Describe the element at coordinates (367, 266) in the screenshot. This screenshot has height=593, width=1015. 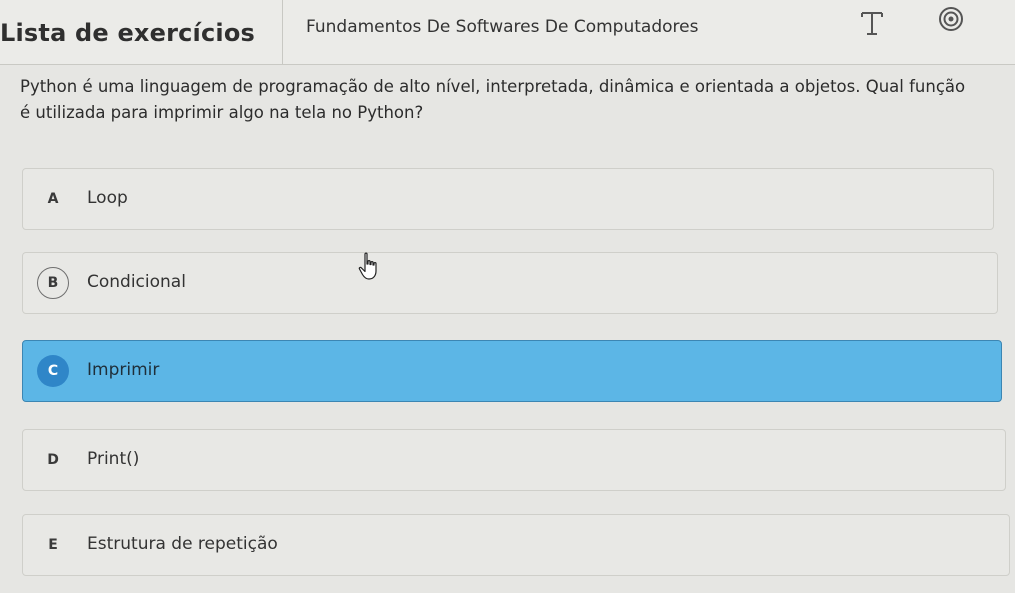
I see `hand-cursor-icon` at that location.